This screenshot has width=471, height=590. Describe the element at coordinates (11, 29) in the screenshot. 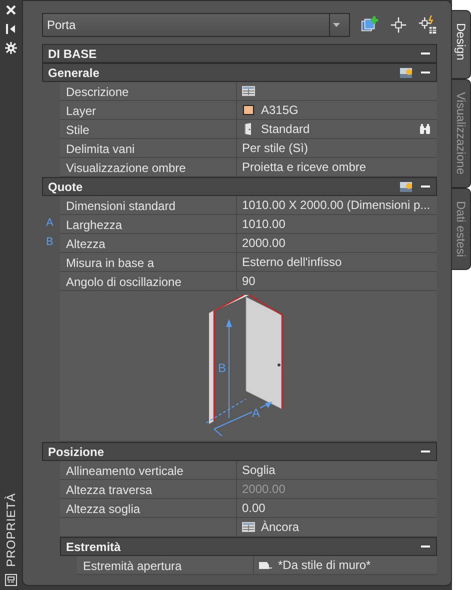

I see `auto-hide-icon` at that location.